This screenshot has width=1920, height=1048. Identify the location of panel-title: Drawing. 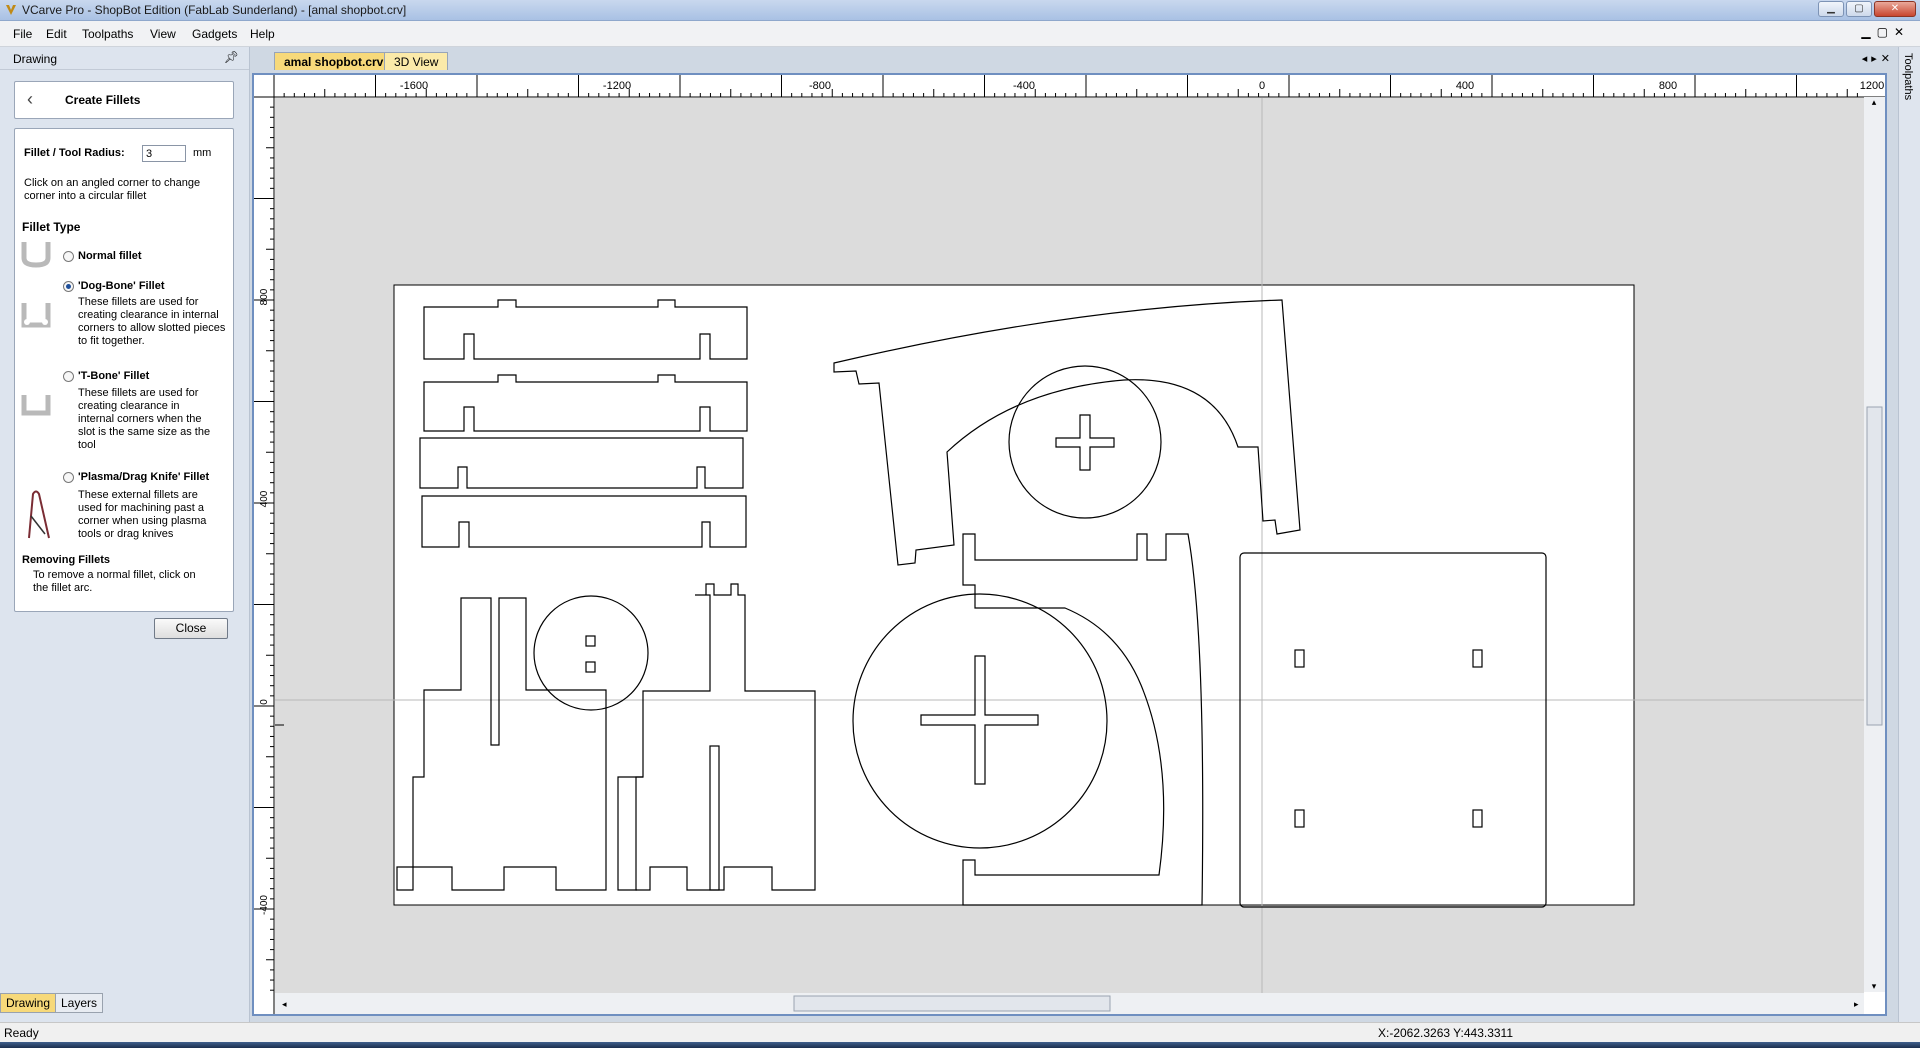
(35, 59).